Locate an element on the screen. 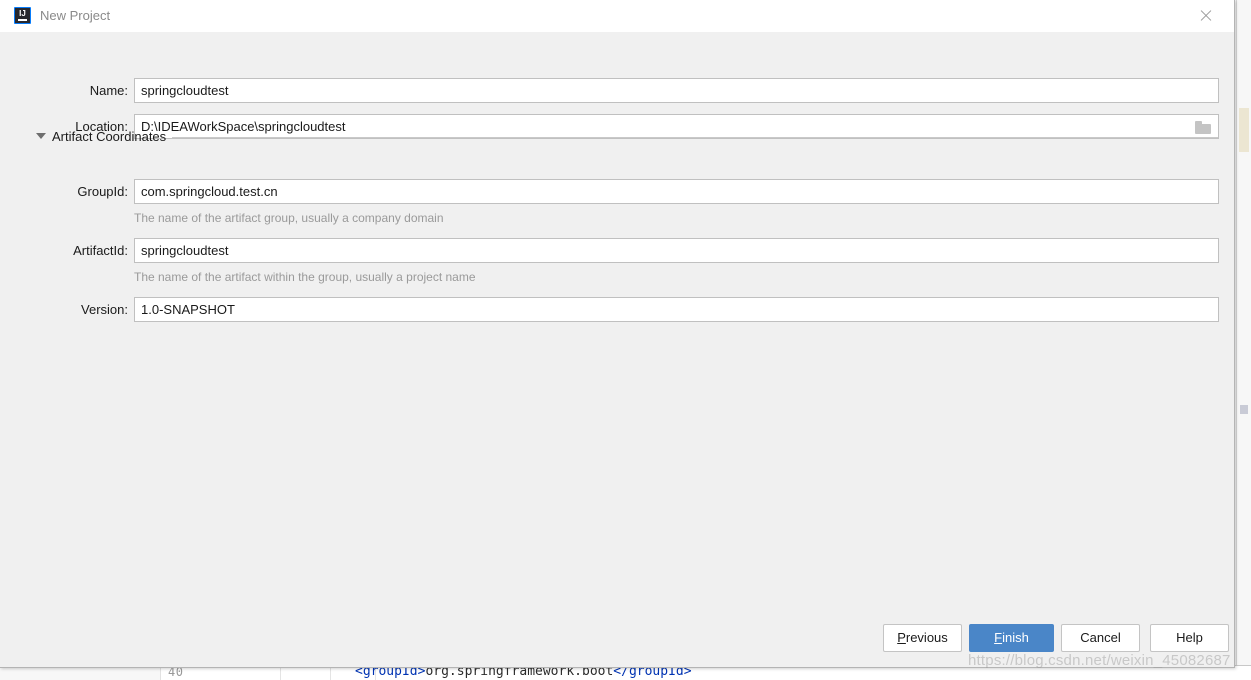  ide-scrollbar is located at coordinates (1243, 340).